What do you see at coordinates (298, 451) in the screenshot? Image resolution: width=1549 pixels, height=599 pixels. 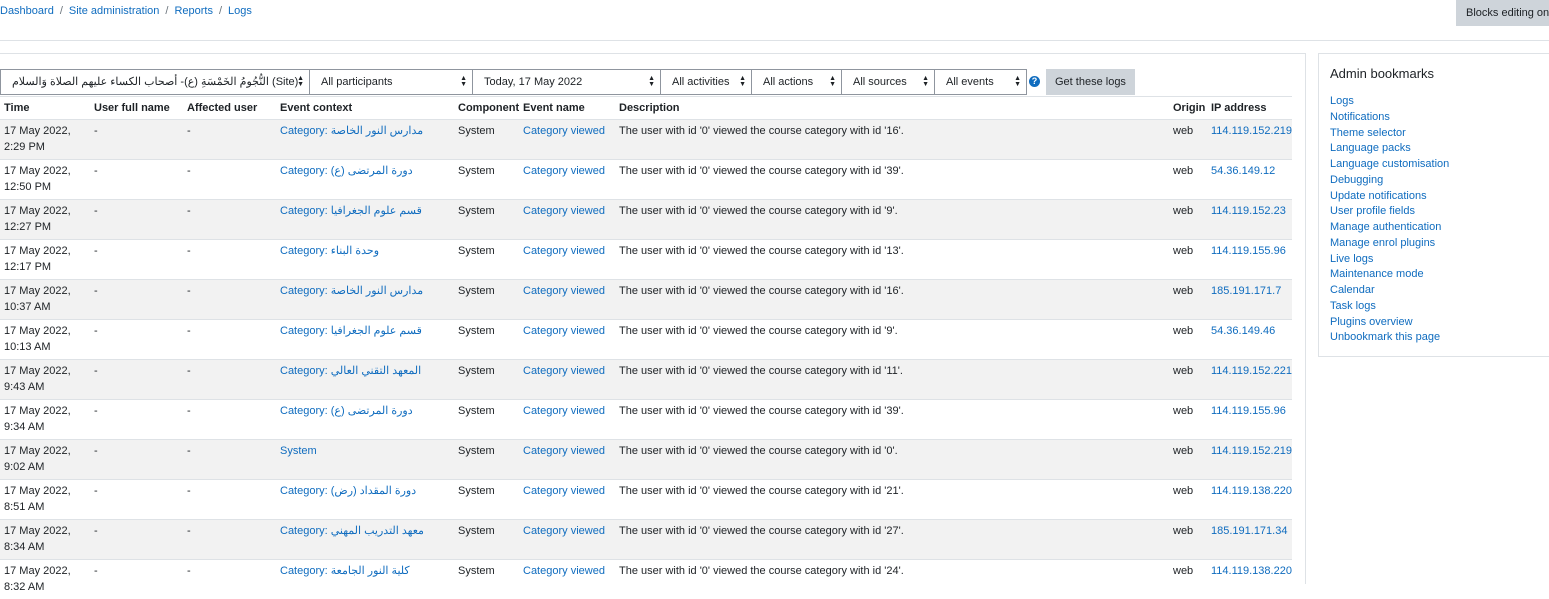 I see `event-context-link: System` at bounding box center [298, 451].